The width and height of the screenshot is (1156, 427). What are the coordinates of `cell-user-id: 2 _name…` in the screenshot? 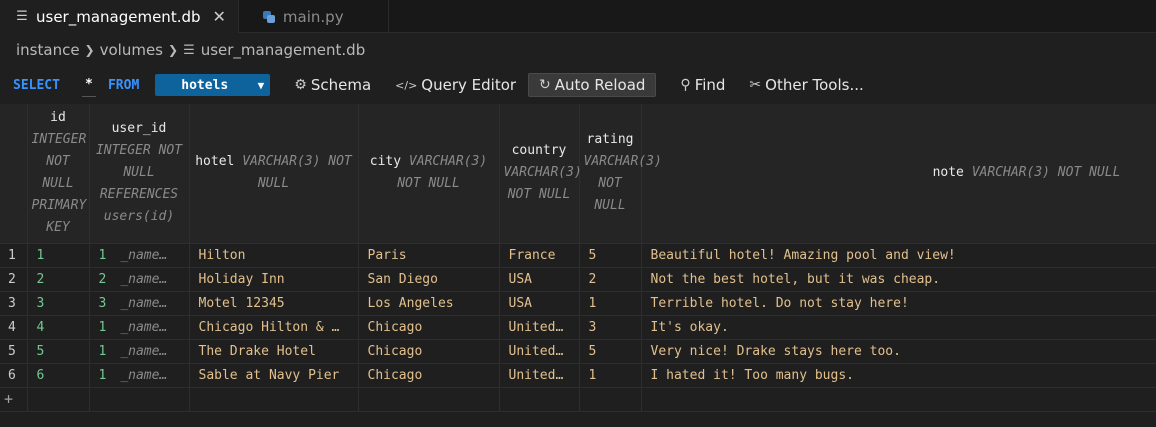 It's located at (139, 279).